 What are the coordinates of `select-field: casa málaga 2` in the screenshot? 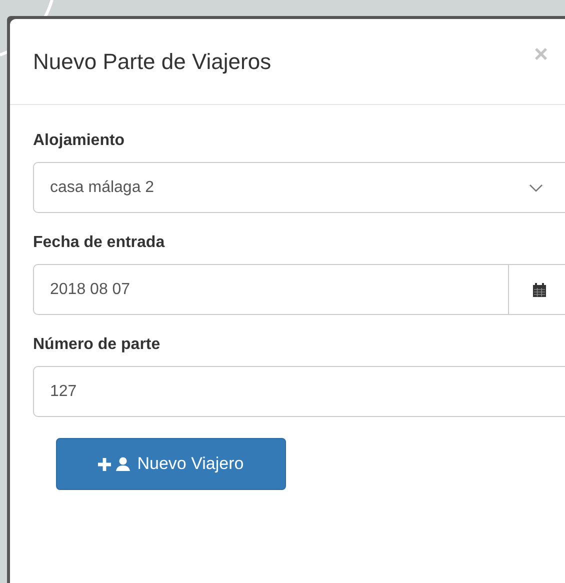 It's located at (299, 187).